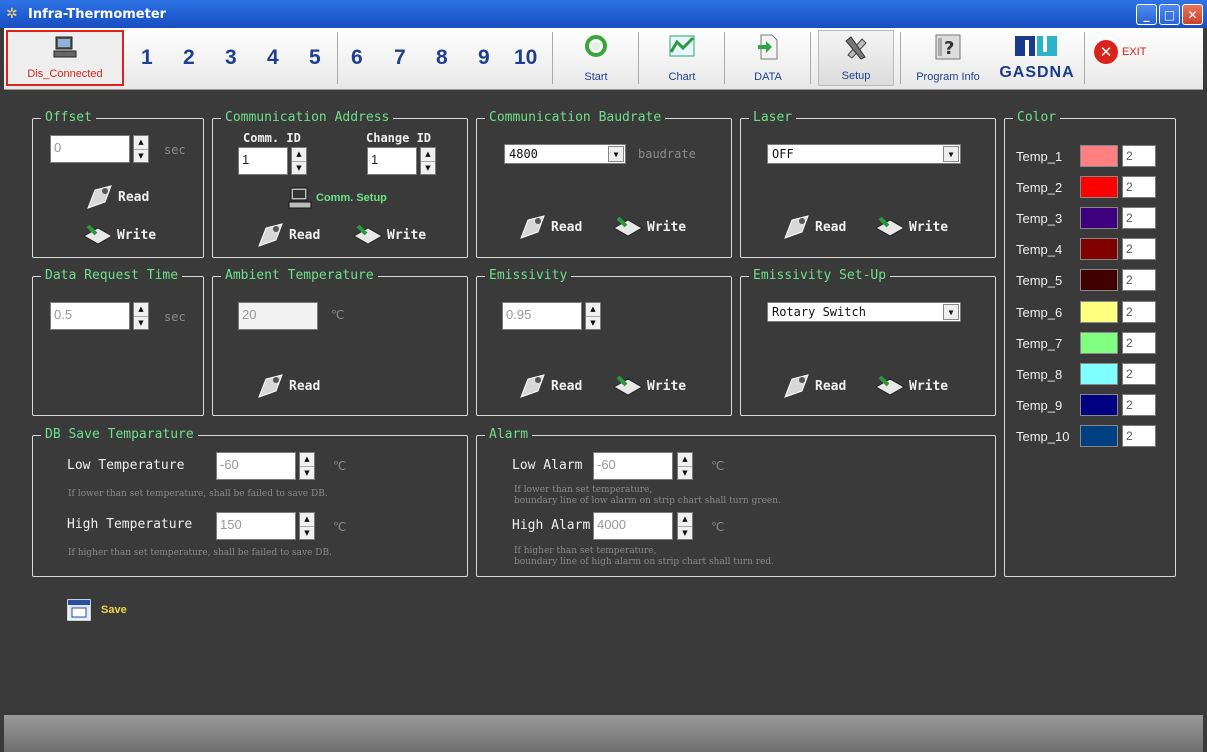 Image resolution: width=1207 pixels, height=752 pixels. What do you see at coordinates (307, 466) in the screenshot?
I see `db-low-temp-spinner: ▲ ▼` at bounding box center [307, 466].